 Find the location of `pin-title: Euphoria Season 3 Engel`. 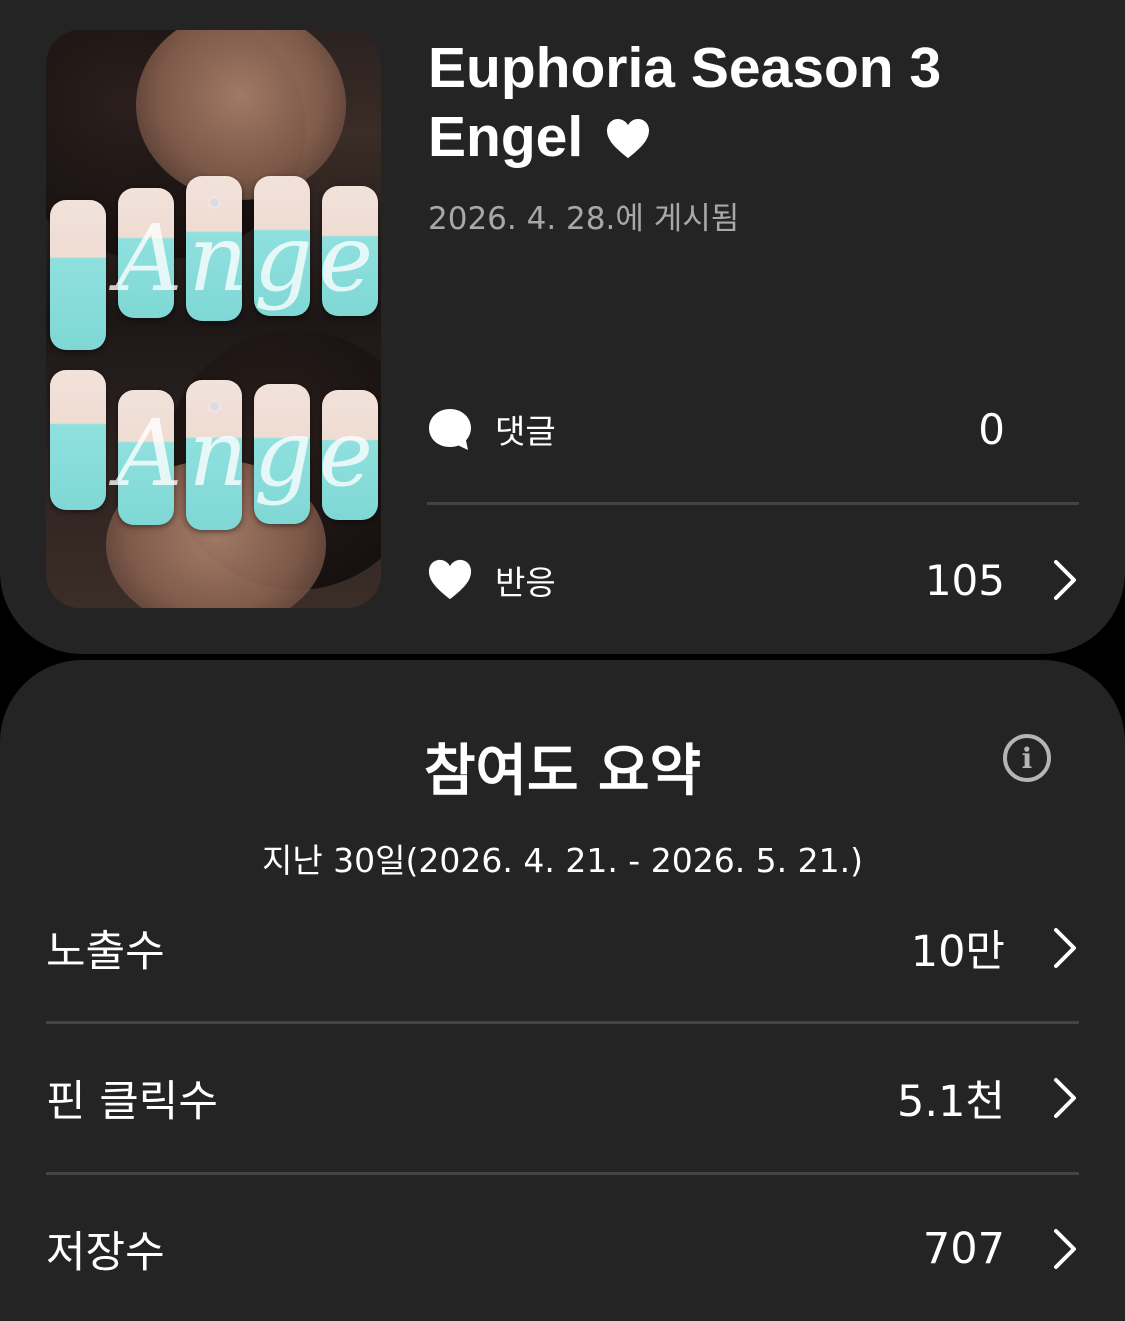

pin-title: Euphoria Season 3 Engel is located at coordinates (748, 103).